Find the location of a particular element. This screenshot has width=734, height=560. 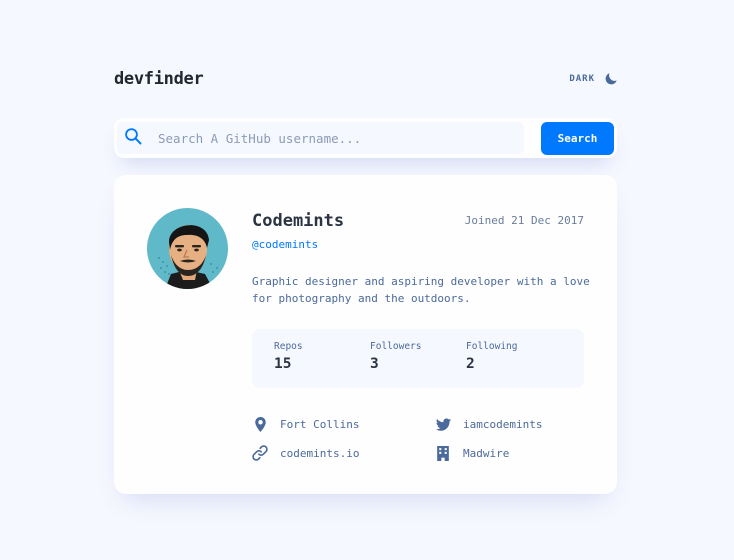

search-input is located at coordinates (328, 138).